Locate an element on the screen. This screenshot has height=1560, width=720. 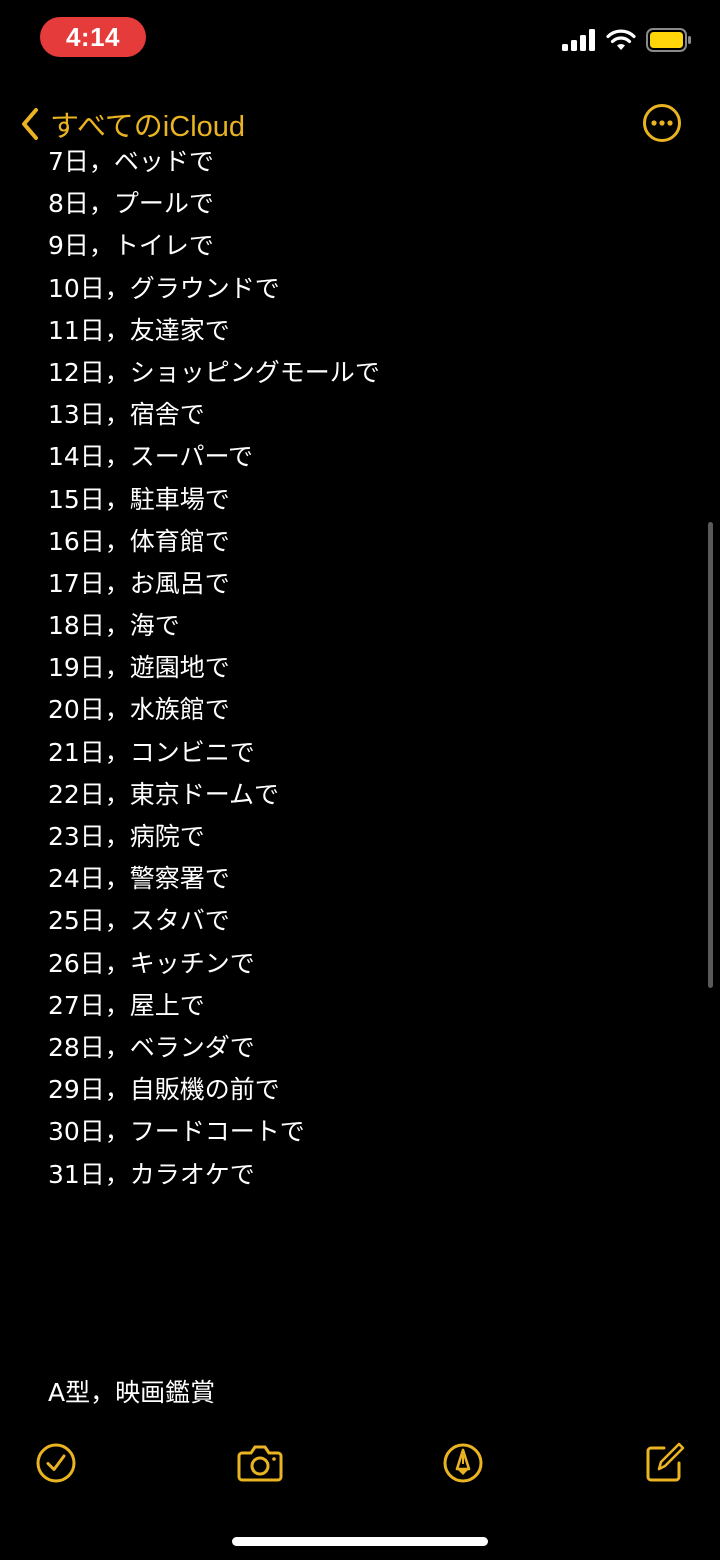
note-line: 21日，コンビニで is located at coordinates (151, 752).